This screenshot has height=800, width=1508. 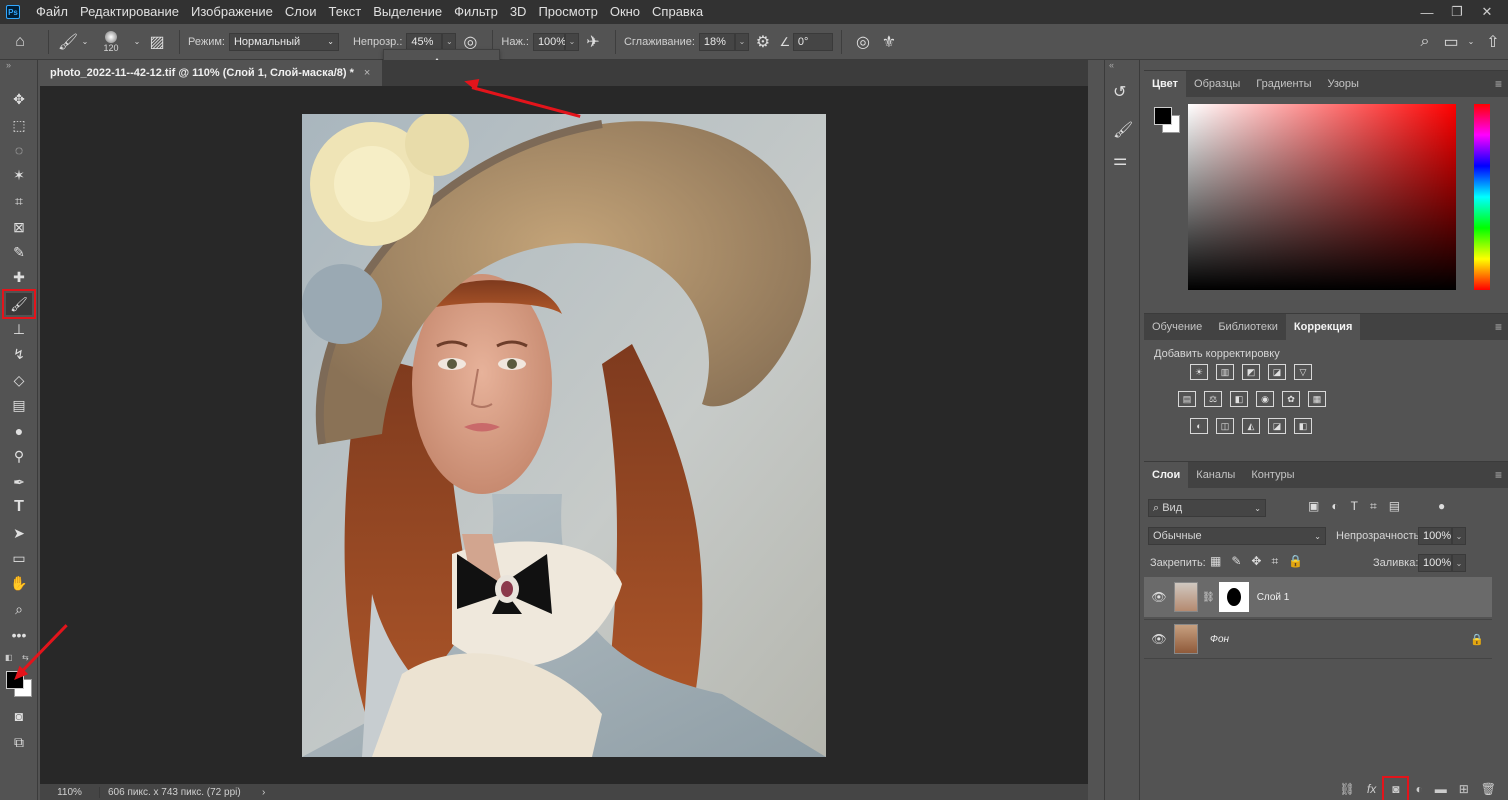 I want to click on lock-transparency-icon: ▦, so click(x=1215, y=561).